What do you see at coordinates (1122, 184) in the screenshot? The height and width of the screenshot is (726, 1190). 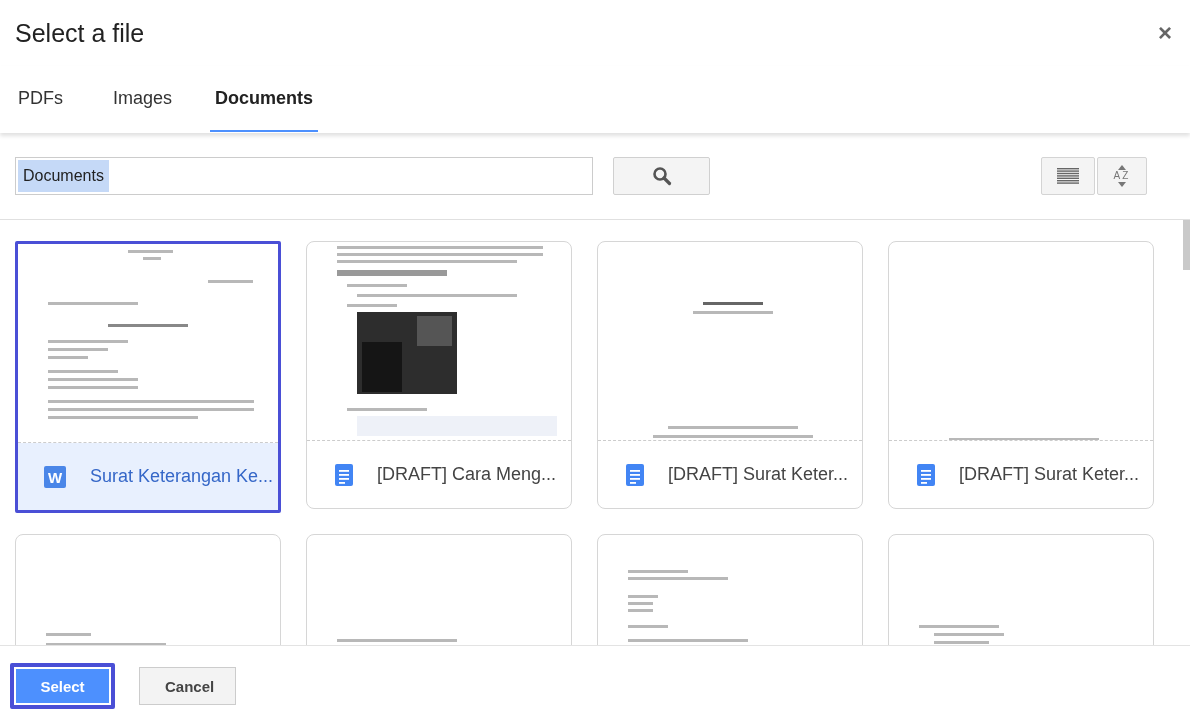 I see `down-arrow-icon` at bounding box center [1122, 184].